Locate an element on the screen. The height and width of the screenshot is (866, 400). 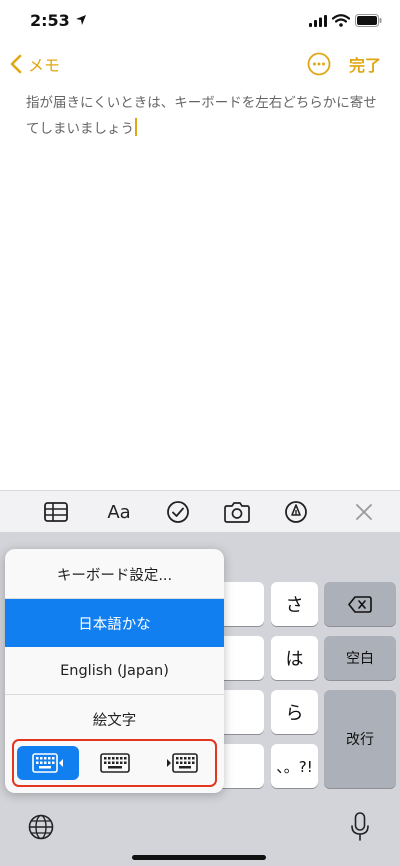
note-text-area: 指が届きにくいときは、キーボードを左右どちらかに寄せてしまいましょう is located at coordinates (206, 116).